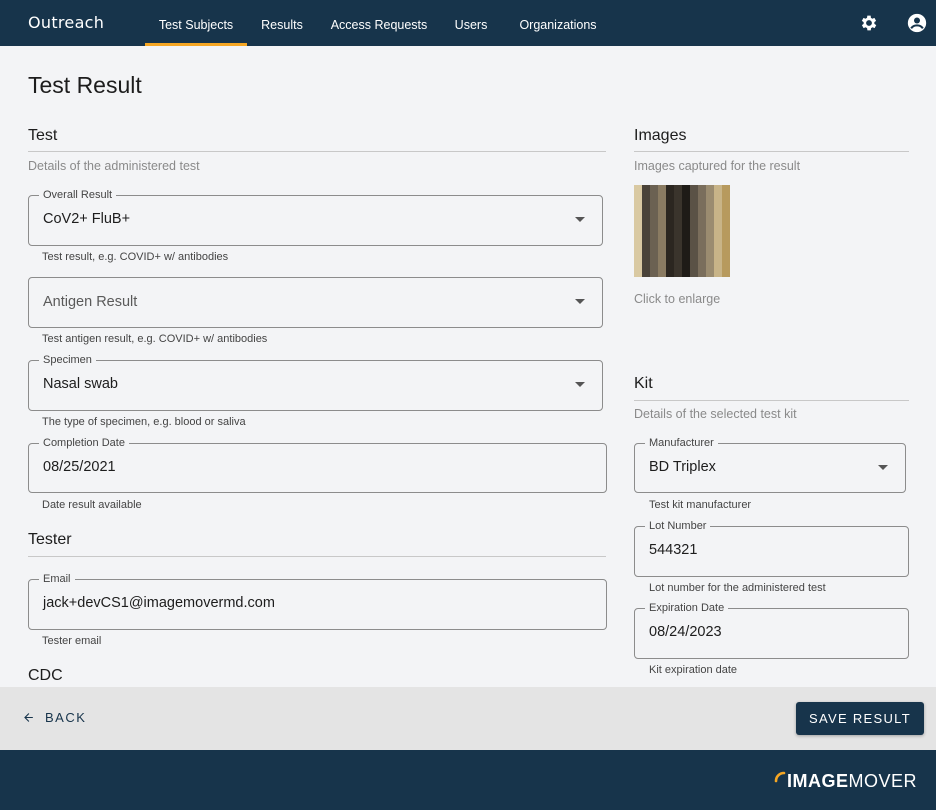  What do you see at coordinates (84, 443) in the screenshot?
I see `completion-date-label: Completion Date` at bounding box center [84, 443].